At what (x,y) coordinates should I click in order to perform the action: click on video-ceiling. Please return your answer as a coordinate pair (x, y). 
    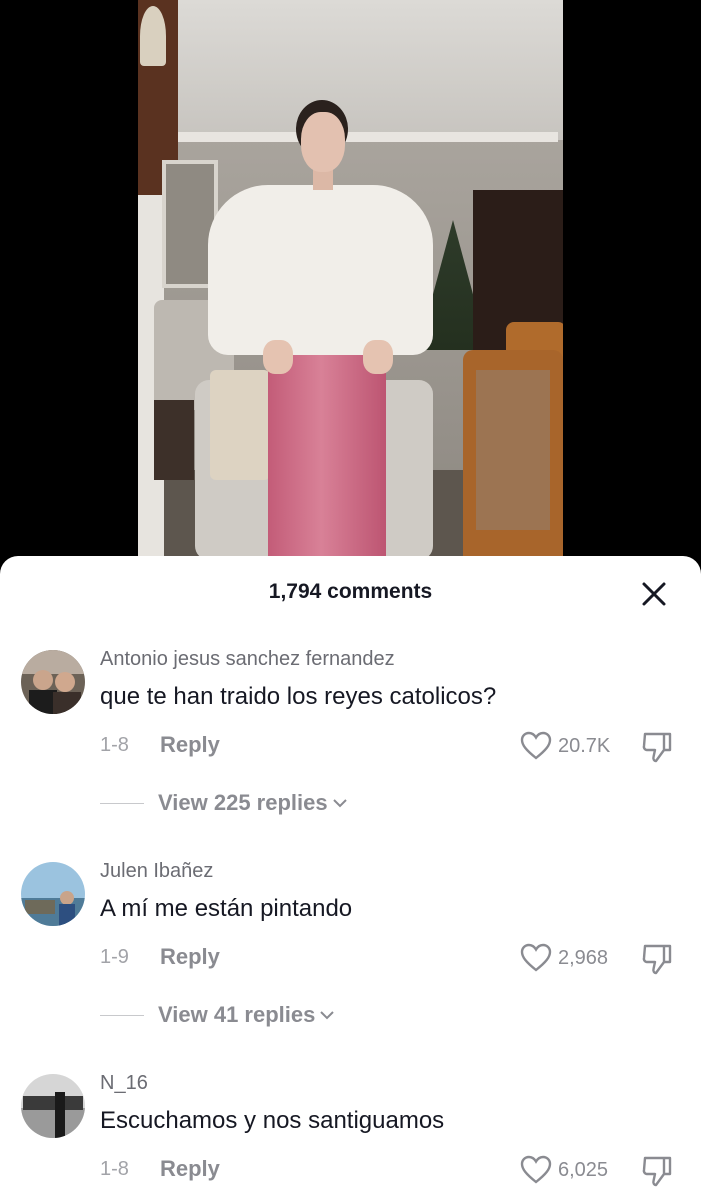
    Looking at the image, I should click on (350, 70).